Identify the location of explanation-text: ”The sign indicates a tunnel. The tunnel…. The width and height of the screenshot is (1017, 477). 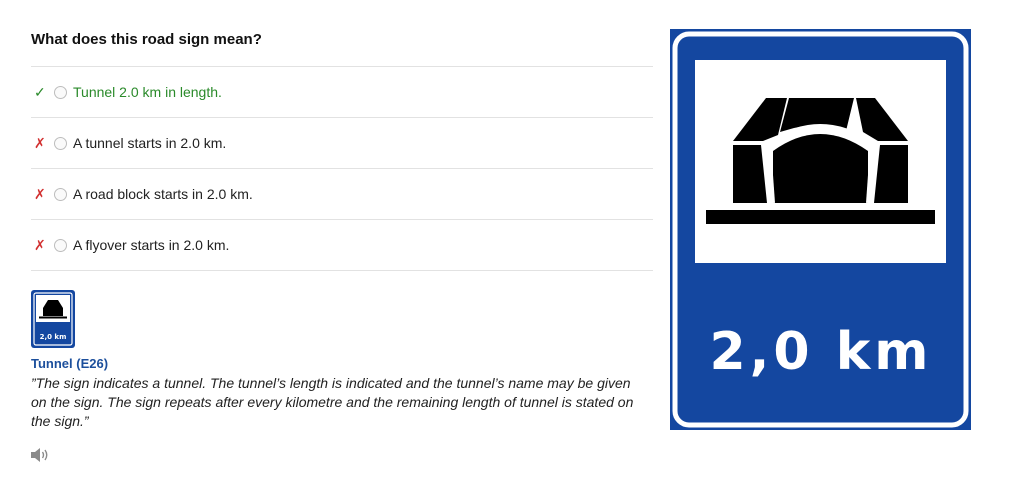
(332, 402).